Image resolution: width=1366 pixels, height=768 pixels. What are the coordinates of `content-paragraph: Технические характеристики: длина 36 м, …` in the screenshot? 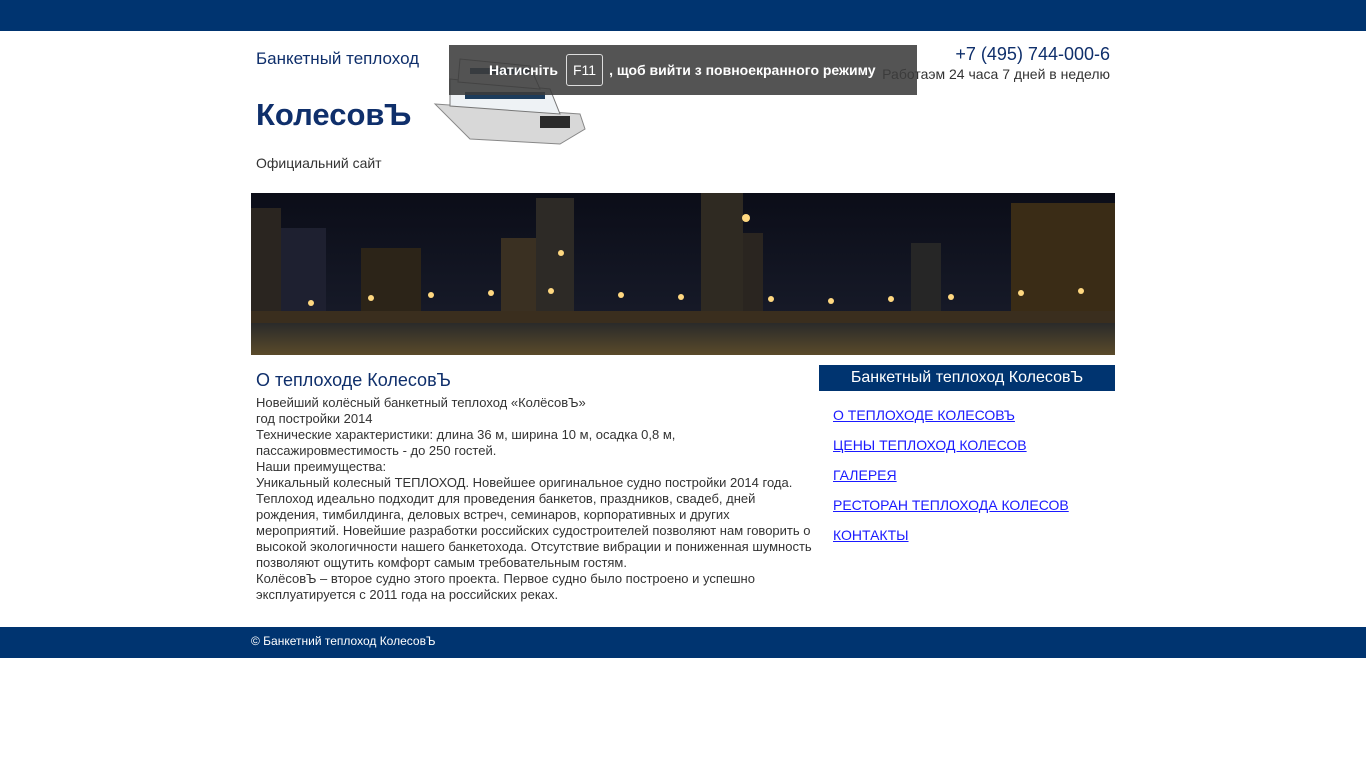 It's located at (466, 442).